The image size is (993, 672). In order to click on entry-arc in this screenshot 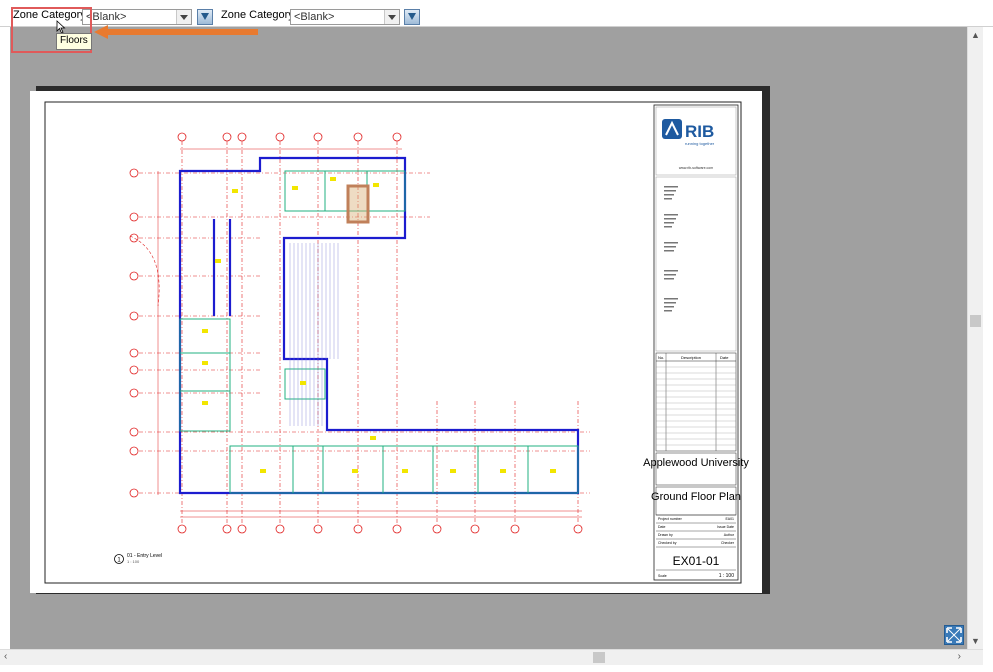, I will do `click(144, 271)`.